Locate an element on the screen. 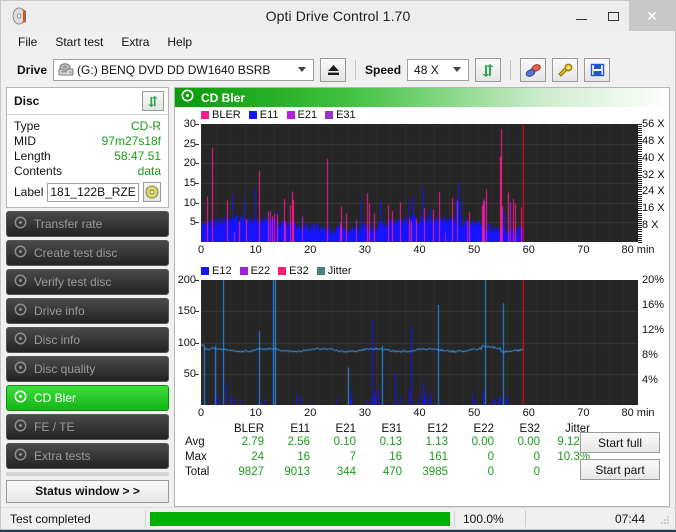  legend-item-e22: E22 is located at coordinates (255, 271).